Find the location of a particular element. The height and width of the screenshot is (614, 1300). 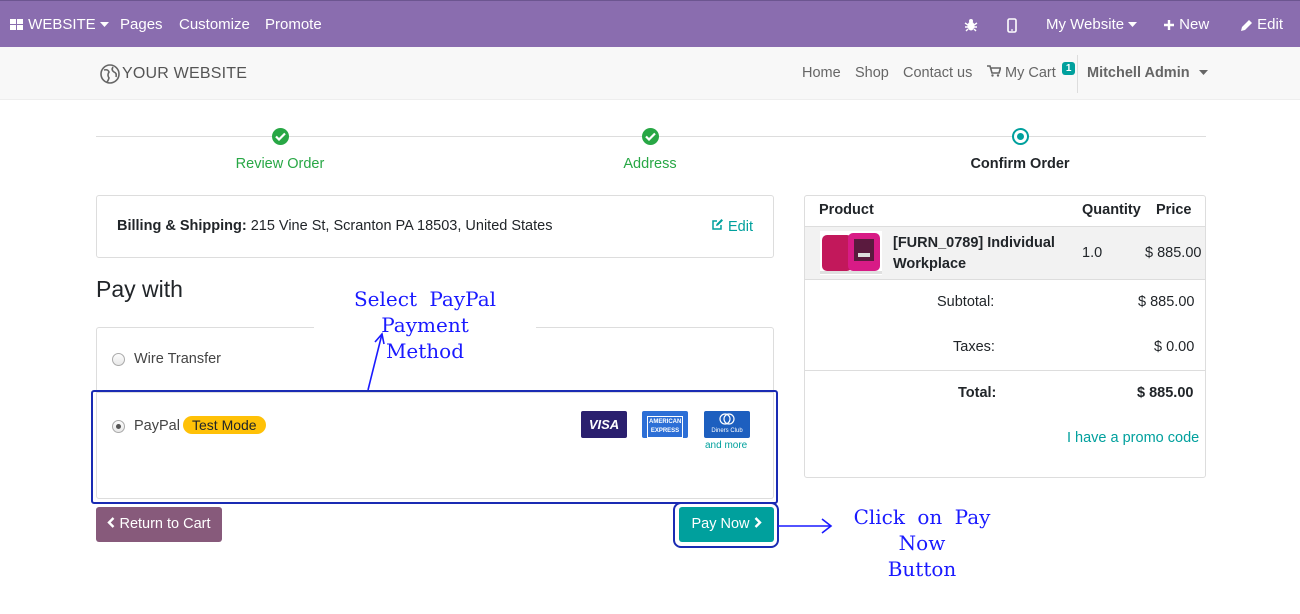

total-label: Total: is located at coordinates (977, 393).